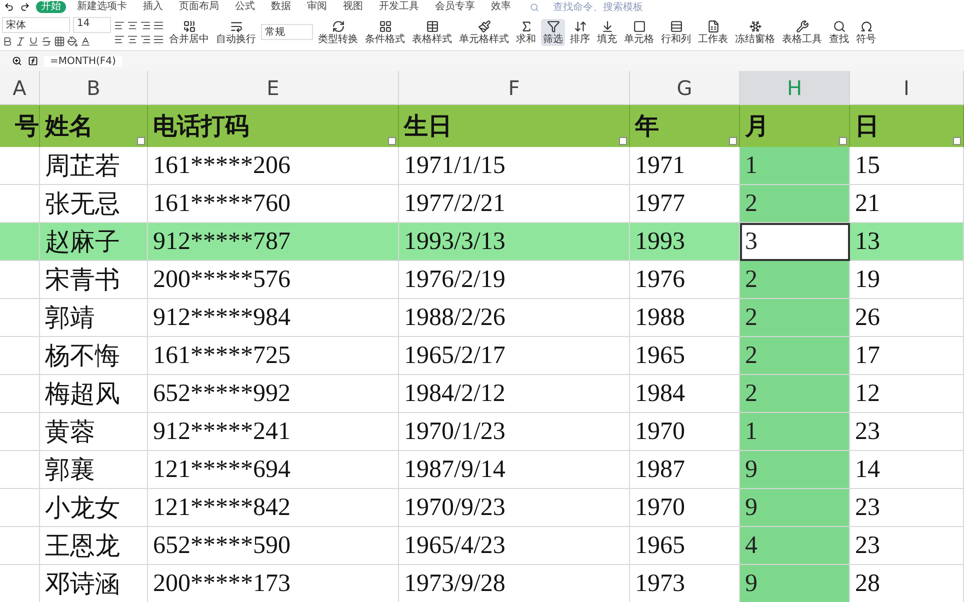  Describe the element at coordinates (607, 32) in the screenshot. I see `ribbon-button: 填充` at that location.